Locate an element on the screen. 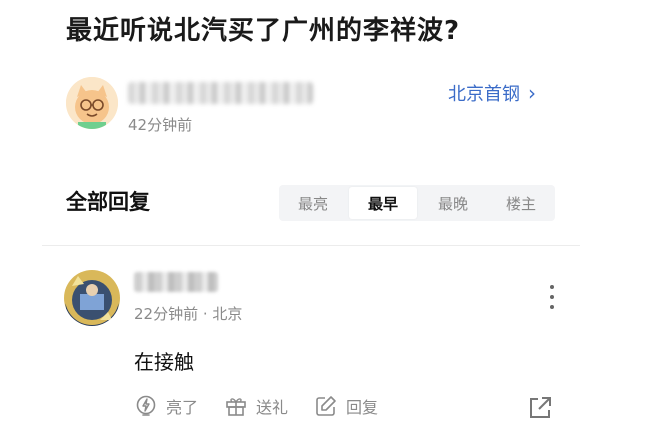  like-button: 亮了 is located at coordinates (166, 406).